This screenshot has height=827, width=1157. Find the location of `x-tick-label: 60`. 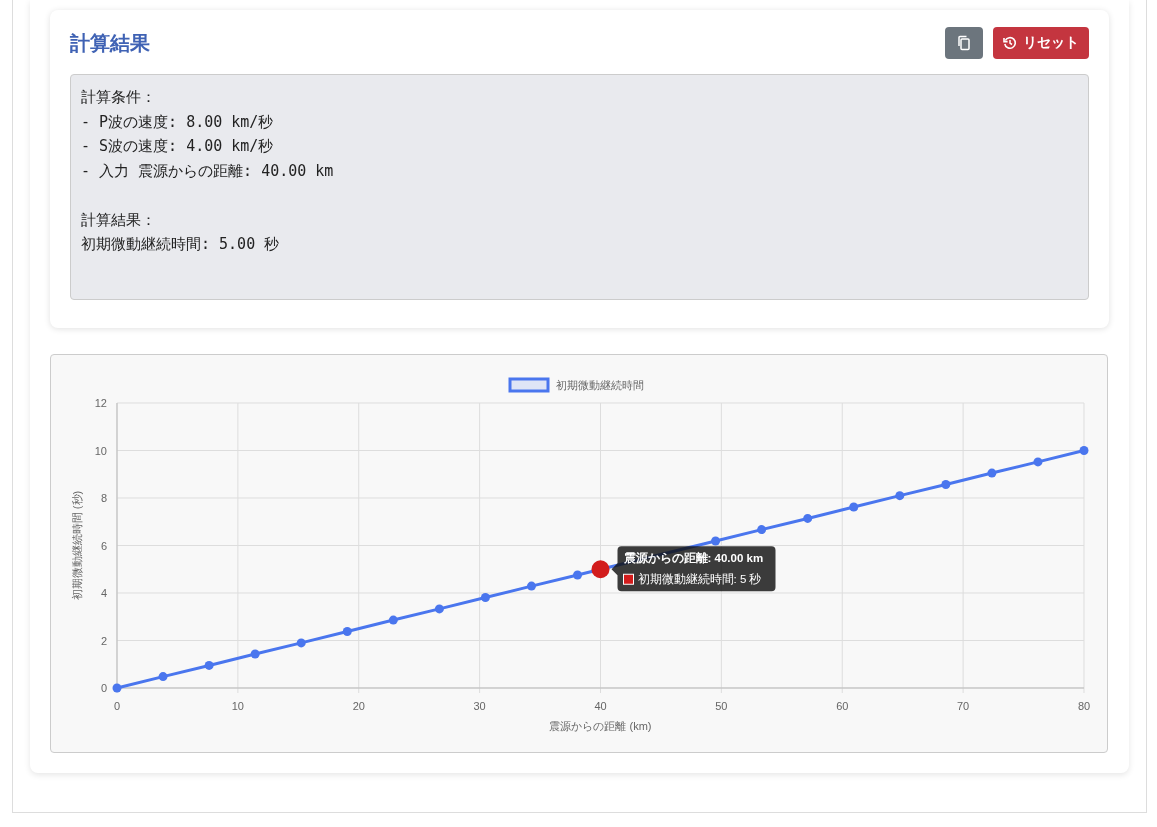

x-tick-label: 60 is located at coordinates (842, 706).